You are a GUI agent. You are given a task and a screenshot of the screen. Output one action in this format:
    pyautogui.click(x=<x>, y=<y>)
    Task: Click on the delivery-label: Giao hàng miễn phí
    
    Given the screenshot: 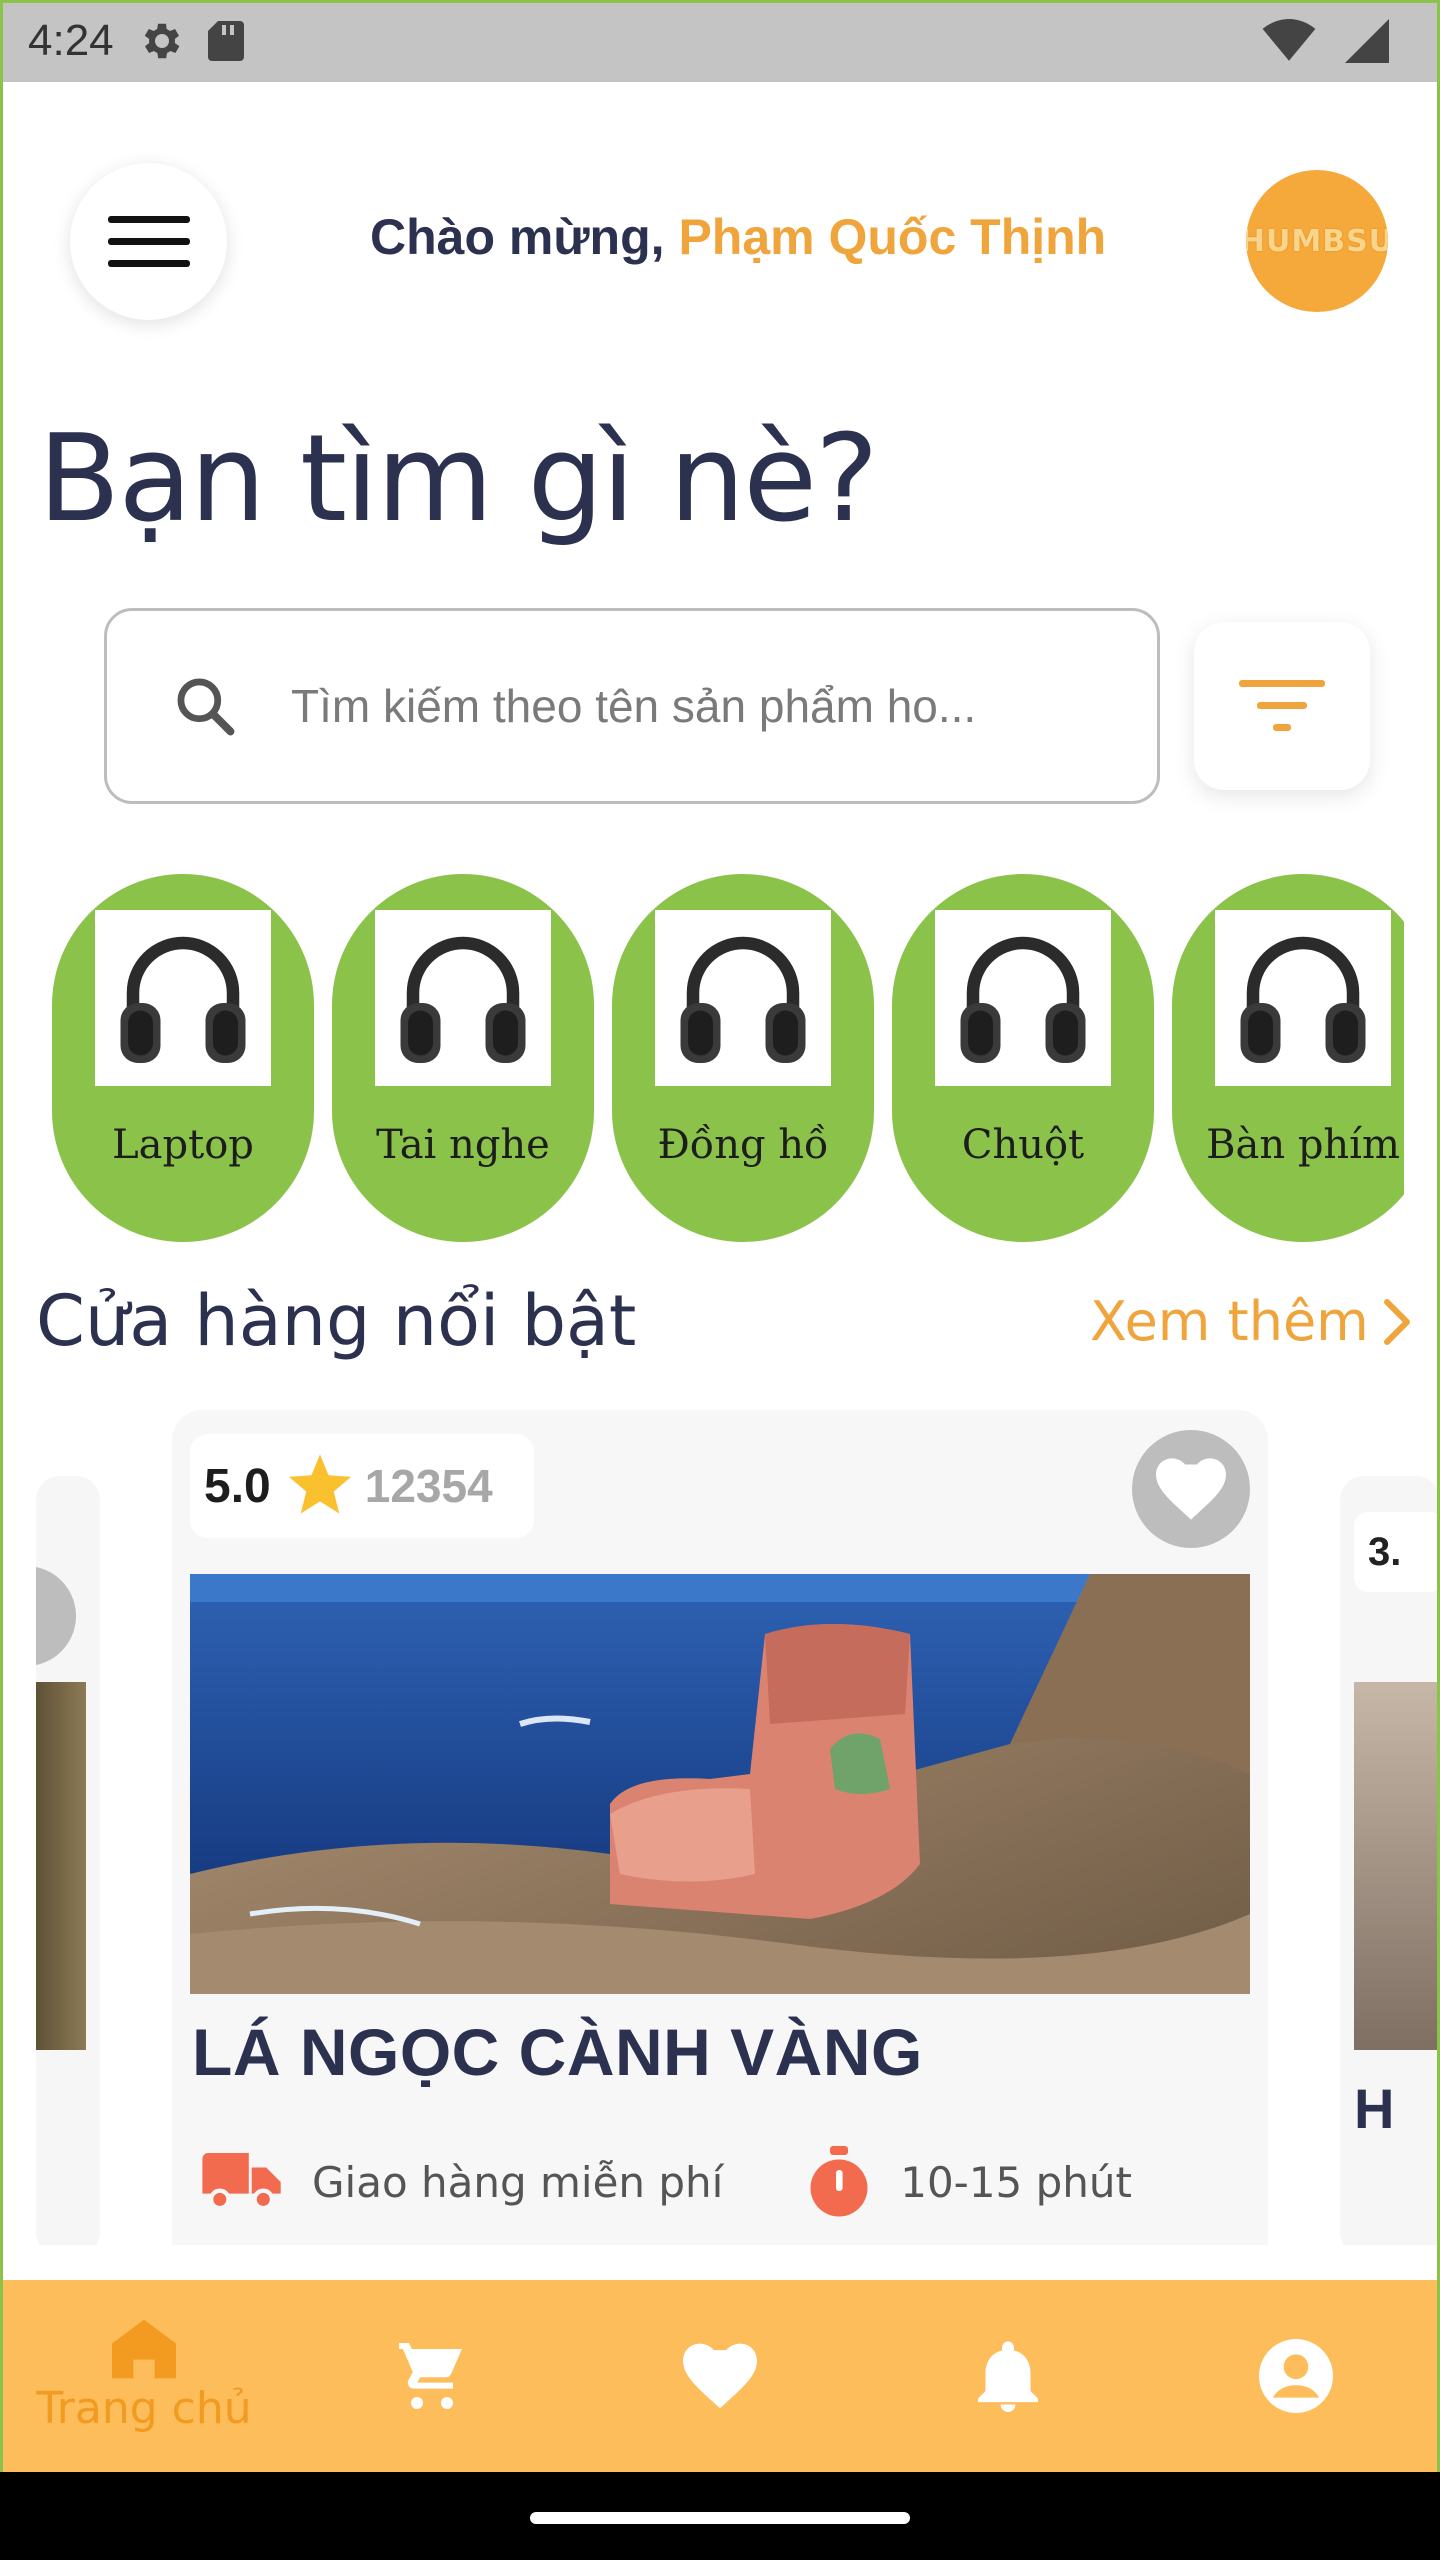 What is the action you would take?
    pyautogui.click(x=518, y=2182)
    